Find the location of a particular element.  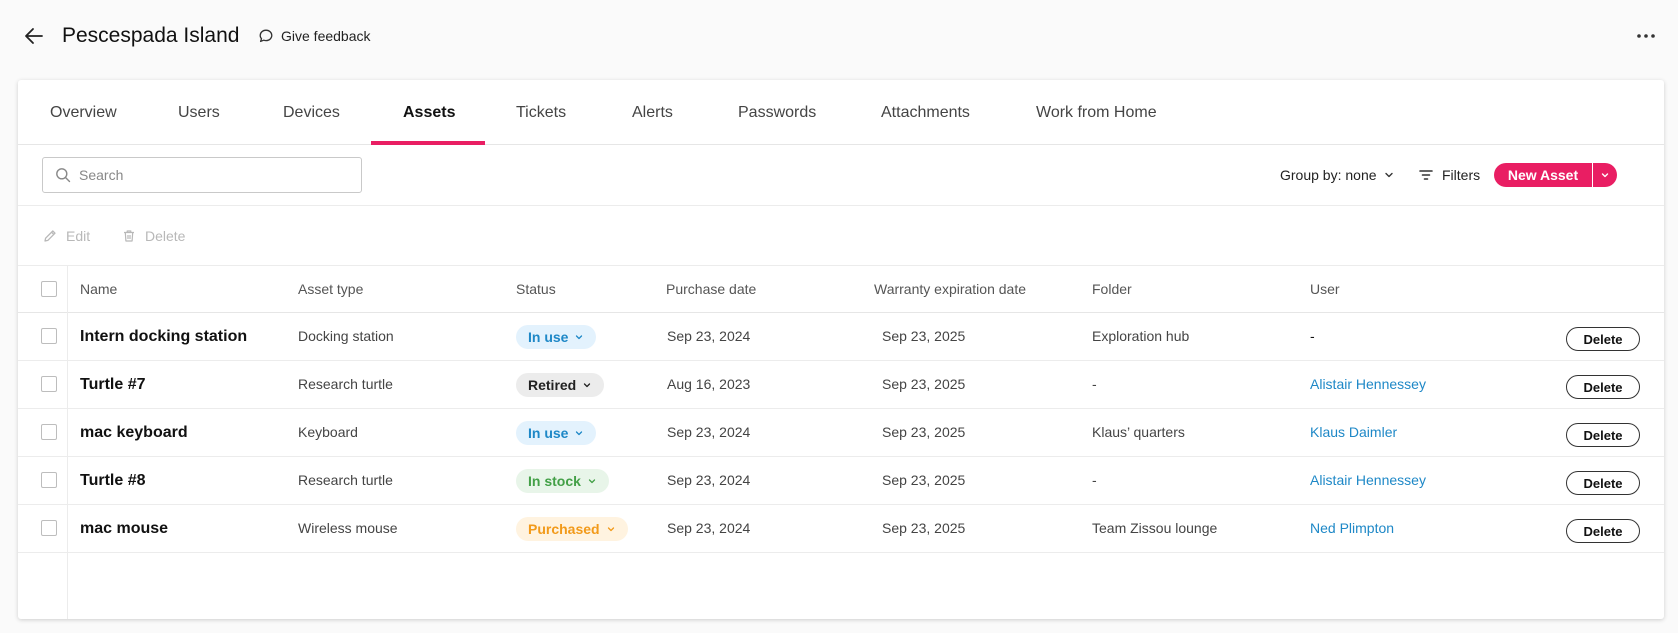

tab-users: Users is located at coordinates (199, 112).